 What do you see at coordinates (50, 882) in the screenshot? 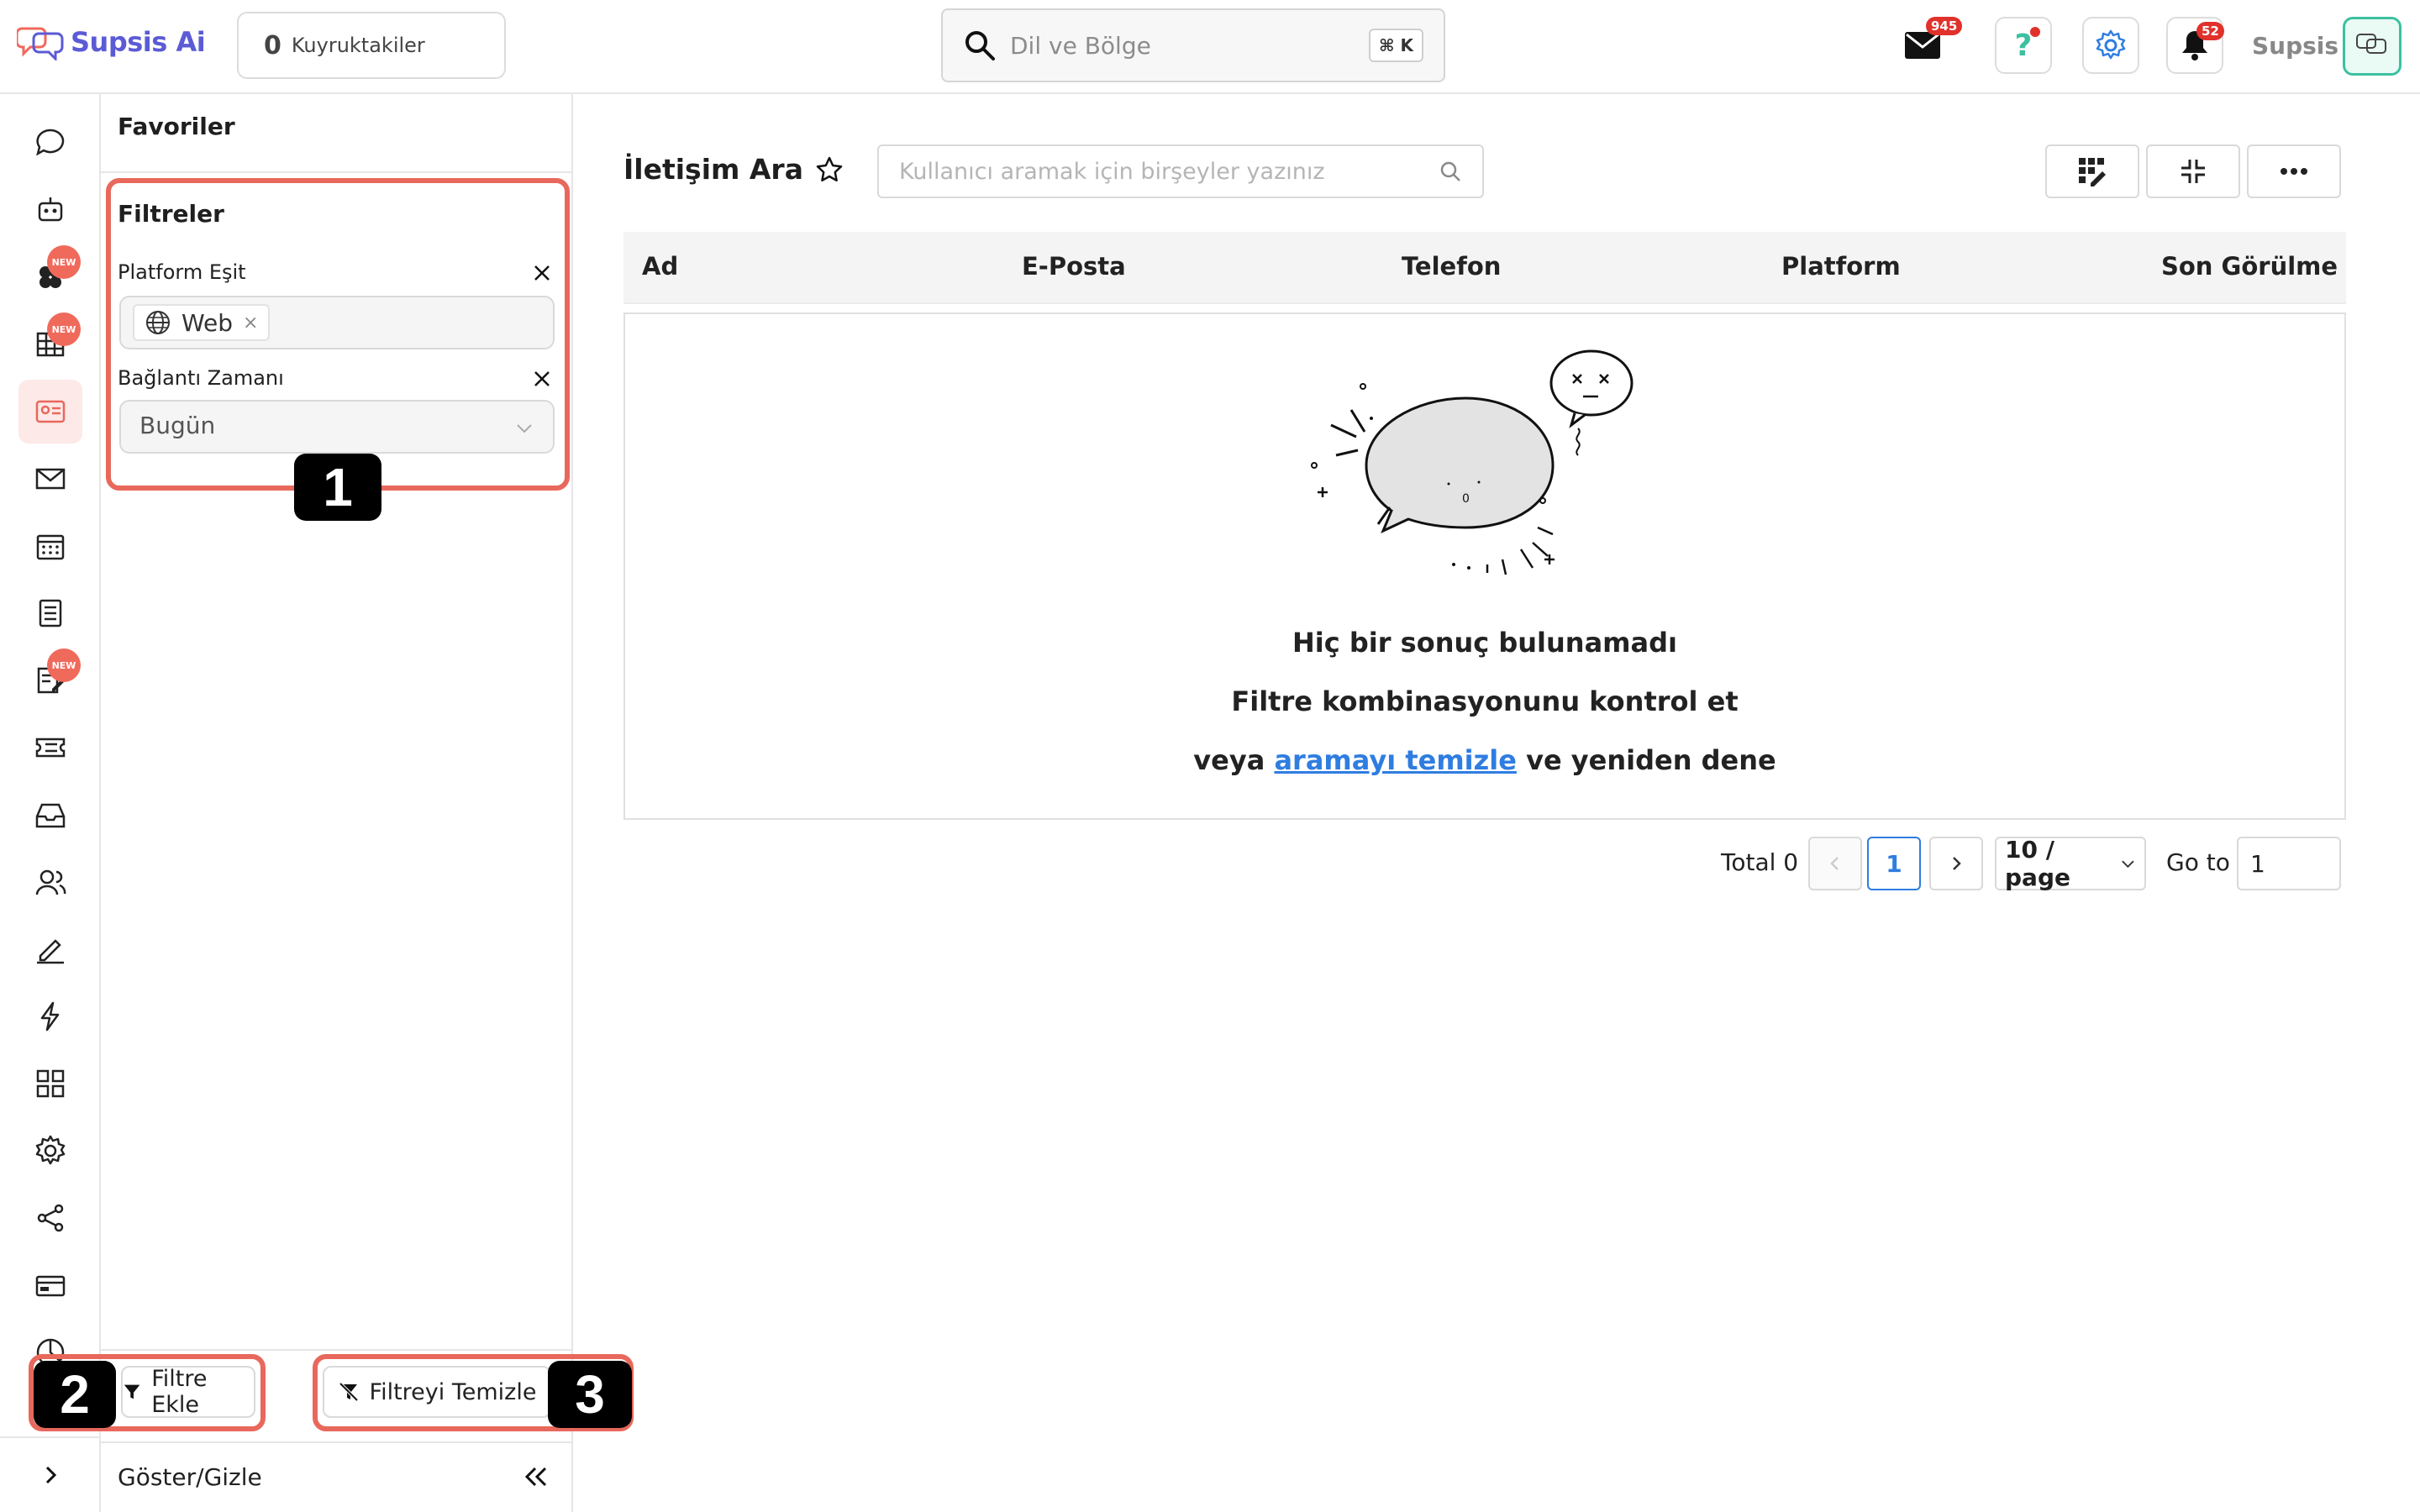
I see `nav-users` at bounding box center [50, 882].